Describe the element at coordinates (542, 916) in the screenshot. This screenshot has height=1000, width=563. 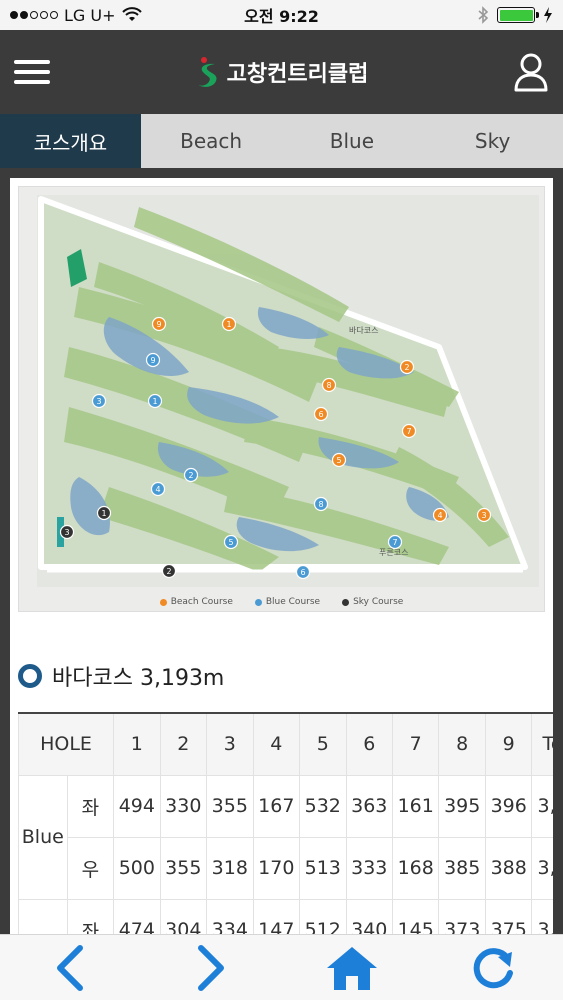
I see `total-cell: 3,004` at that location.